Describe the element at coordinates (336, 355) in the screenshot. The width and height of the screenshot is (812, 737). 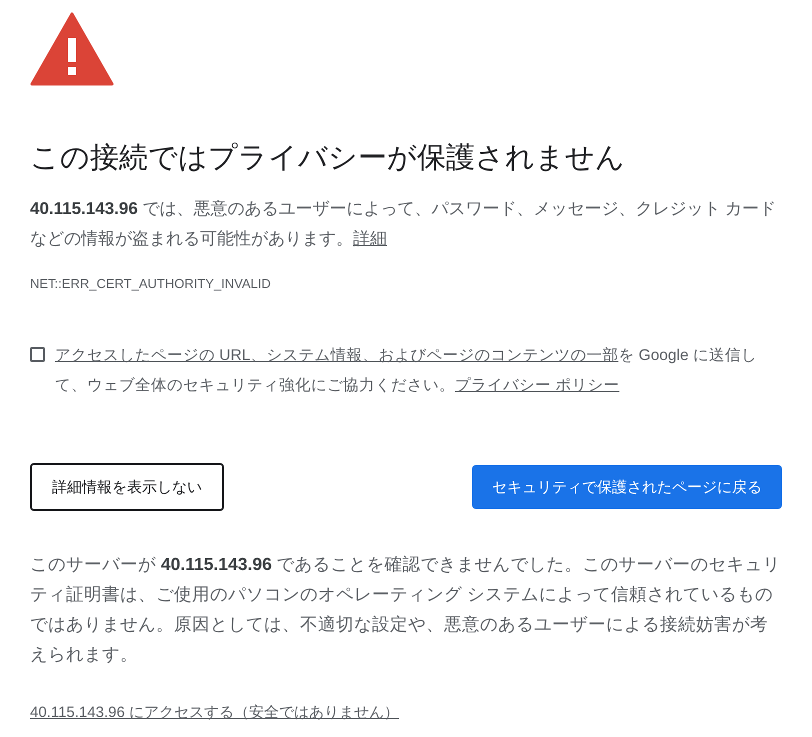
I see `report-link: アクセスしたページの URL、システム情報、およびページのコンテンツの一部` at that location.